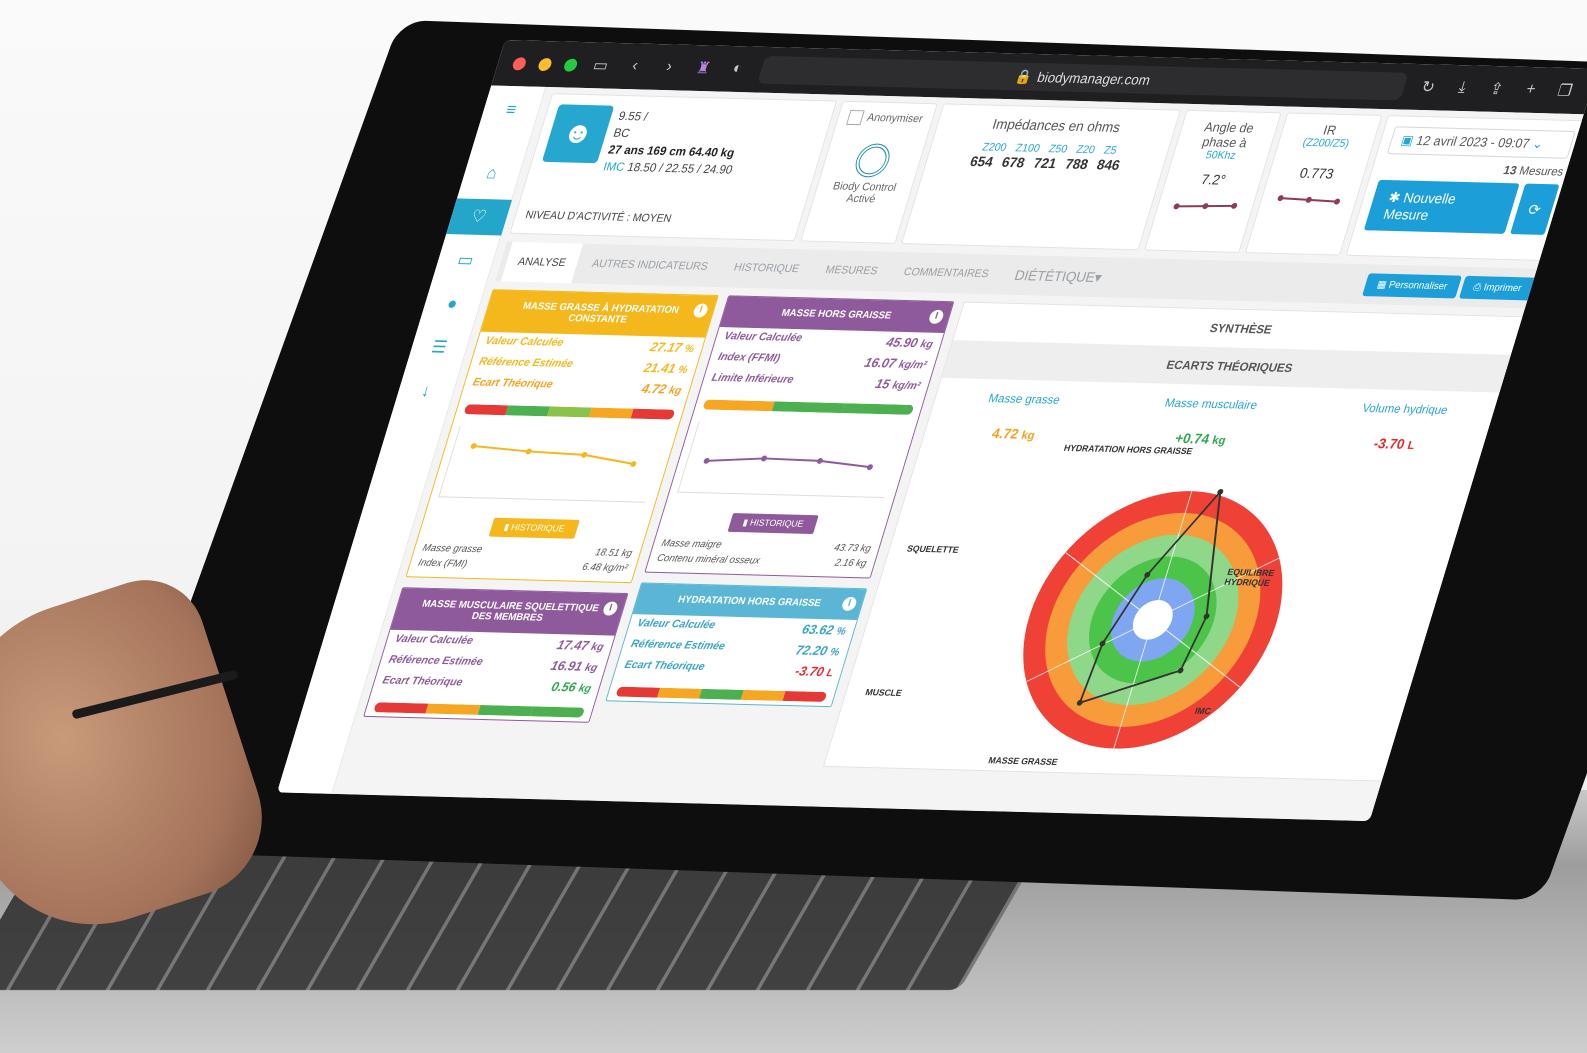  I want to click on anonymize-checkbox, so click(855, 117).